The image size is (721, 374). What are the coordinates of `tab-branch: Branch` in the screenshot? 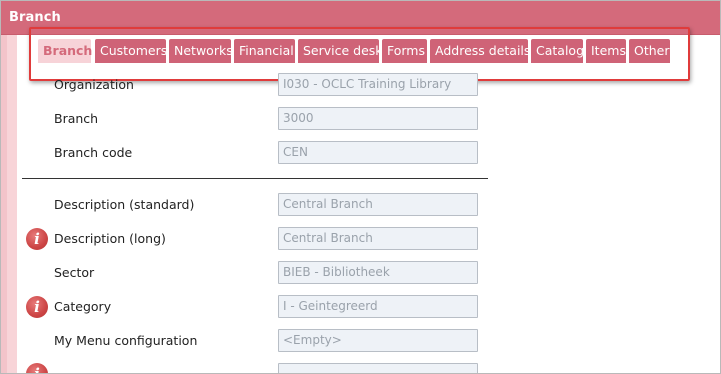 It's located at (65, 51).